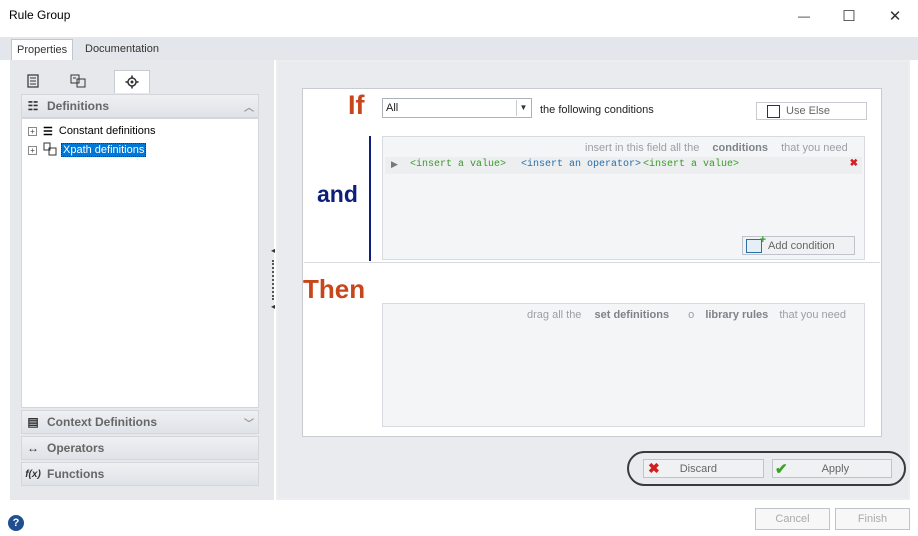 This screenshot has width=918, height=536. Describe the element at coordinates (48, 131) in the screenshot. I see `list-icon: ☰` at that location.